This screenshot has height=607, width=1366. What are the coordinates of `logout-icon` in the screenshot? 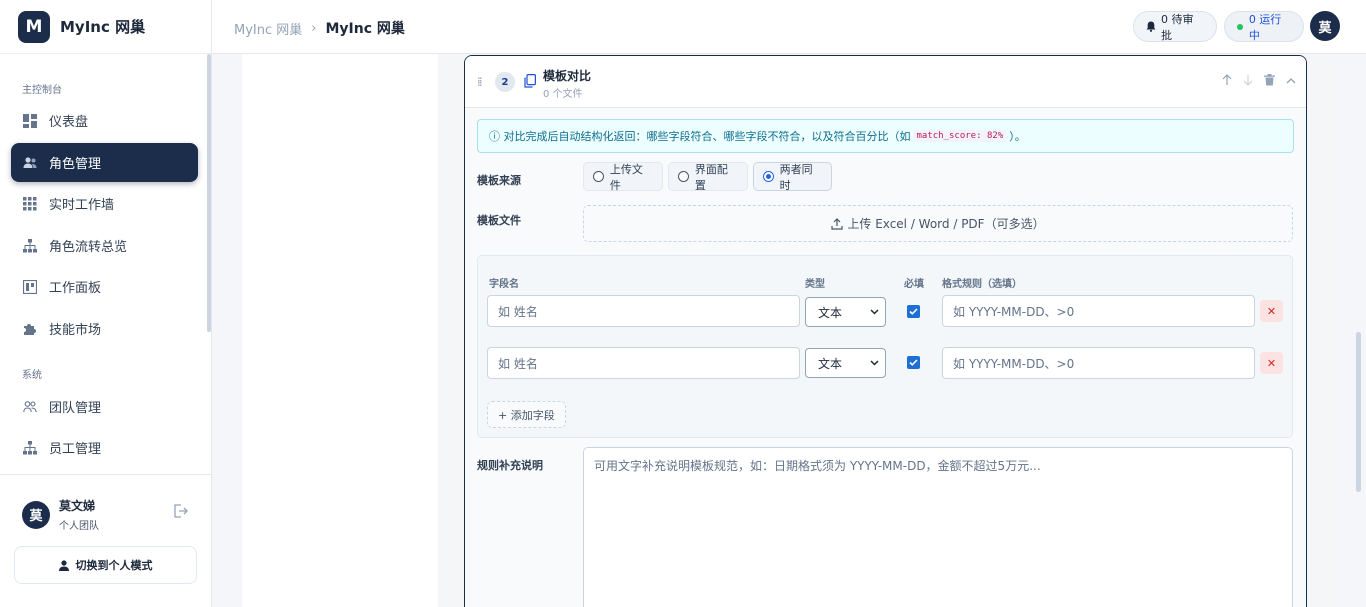 It's located at (180, 513).